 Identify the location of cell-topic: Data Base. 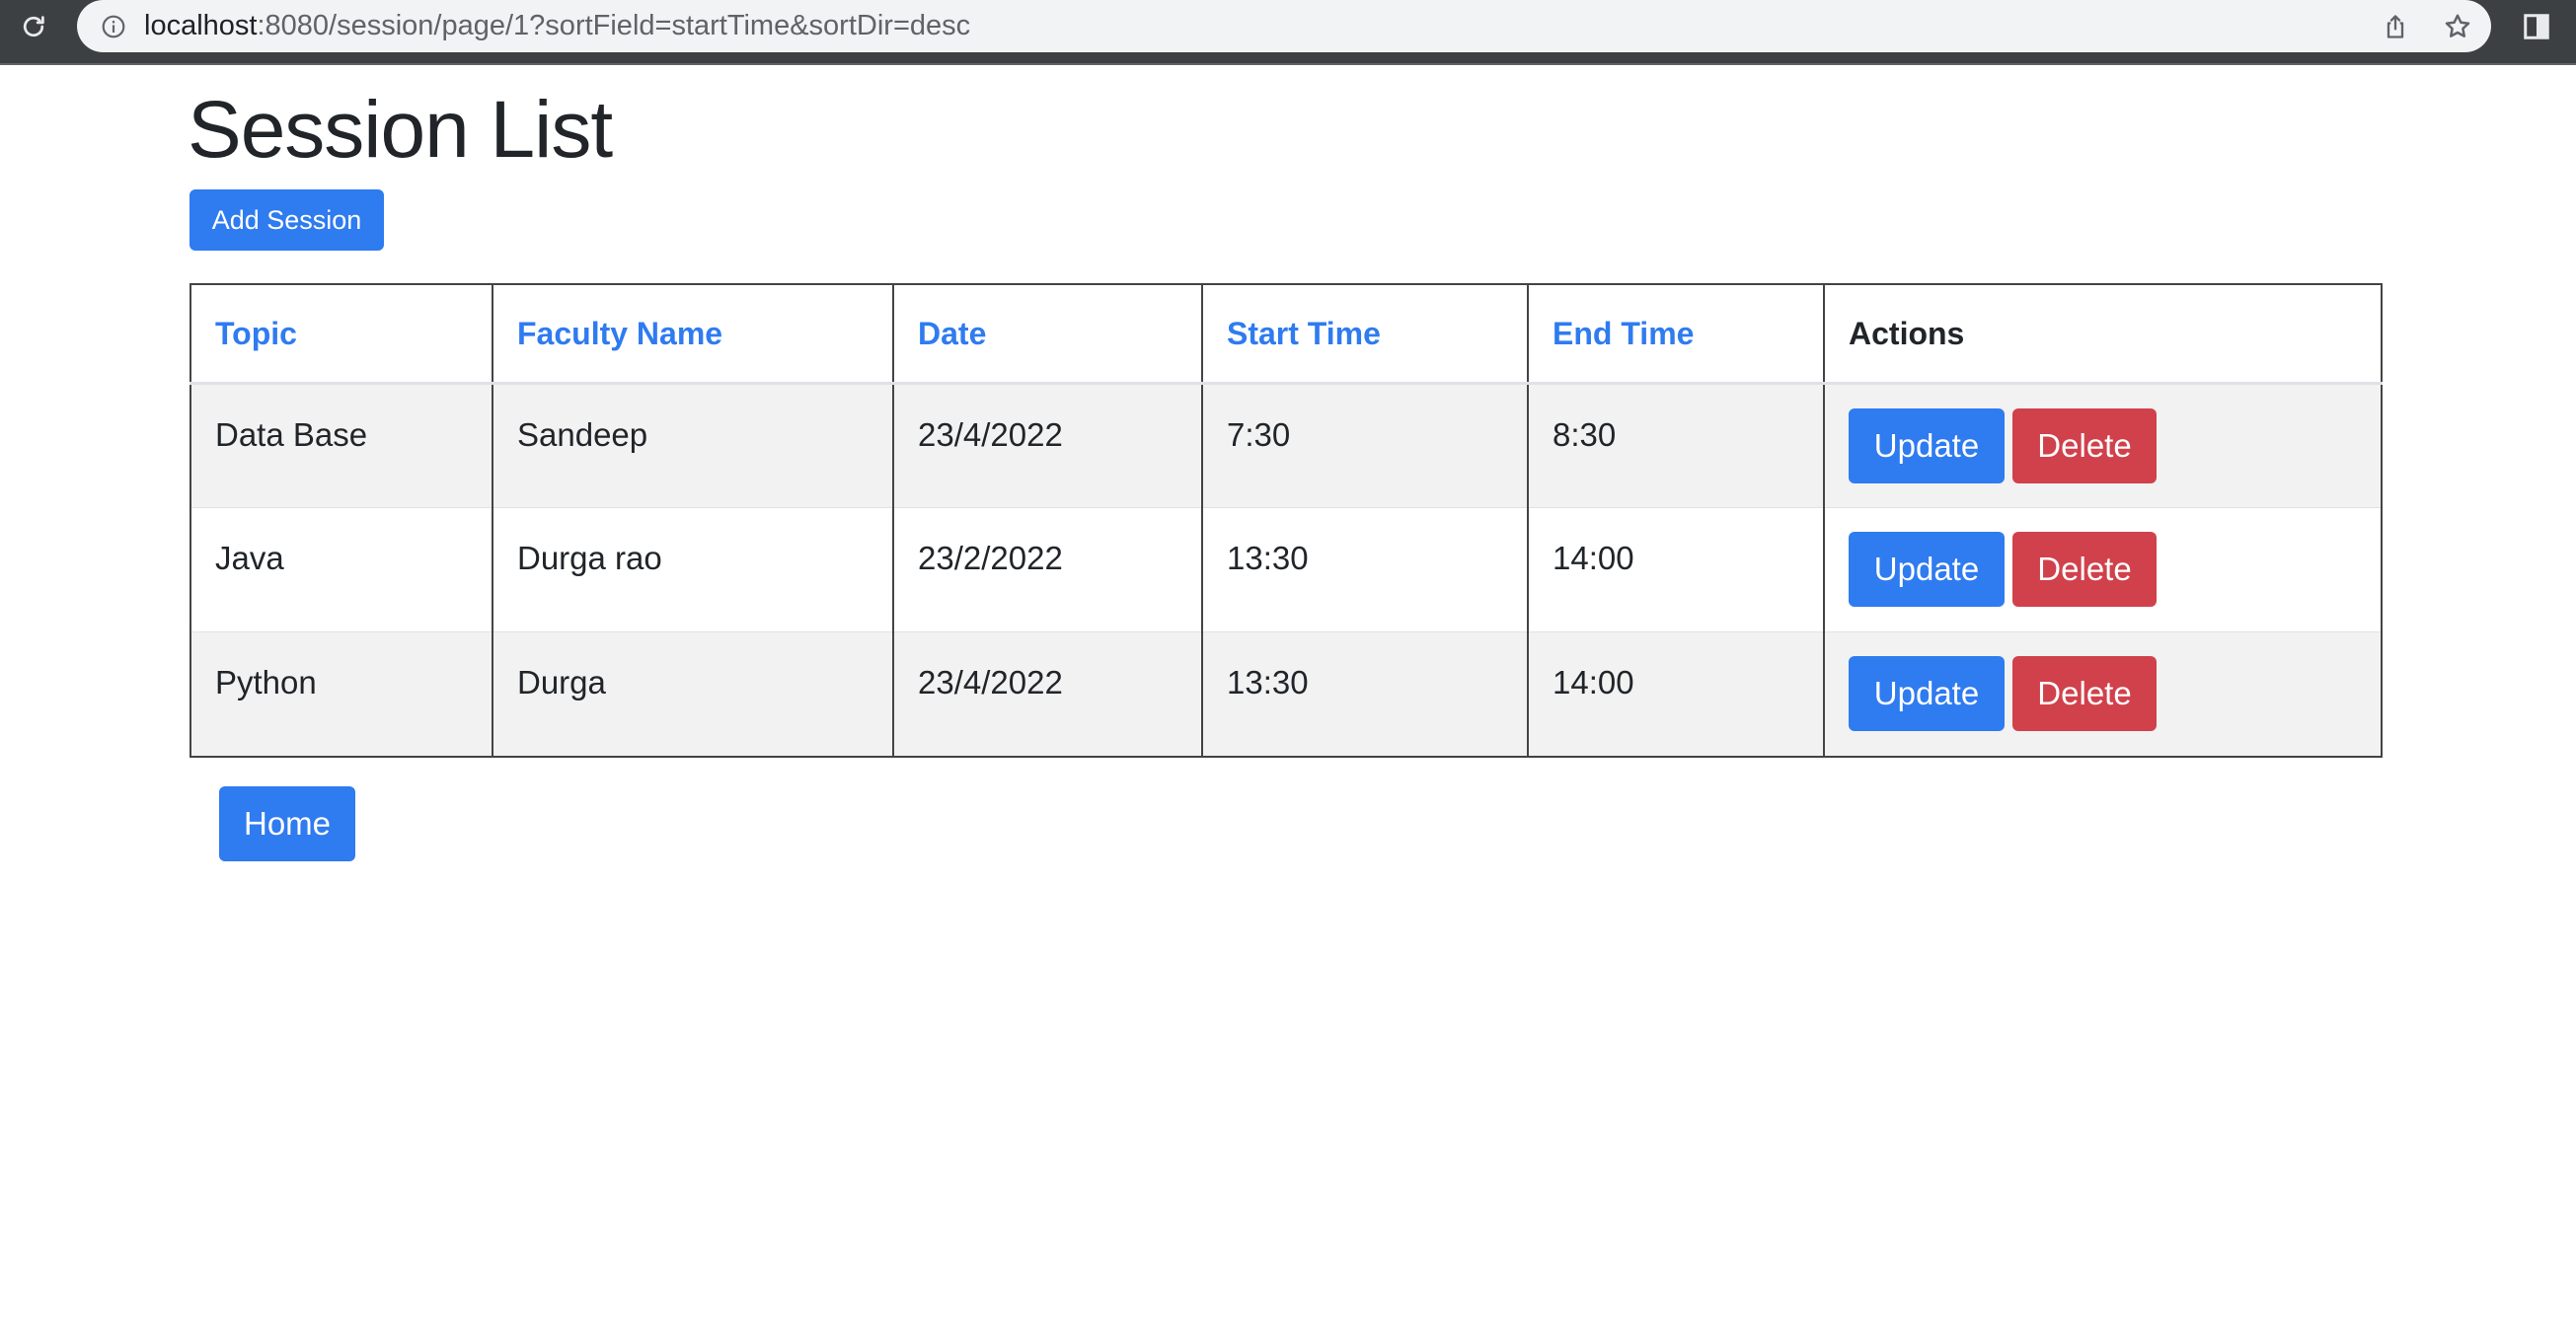
(341, 445).